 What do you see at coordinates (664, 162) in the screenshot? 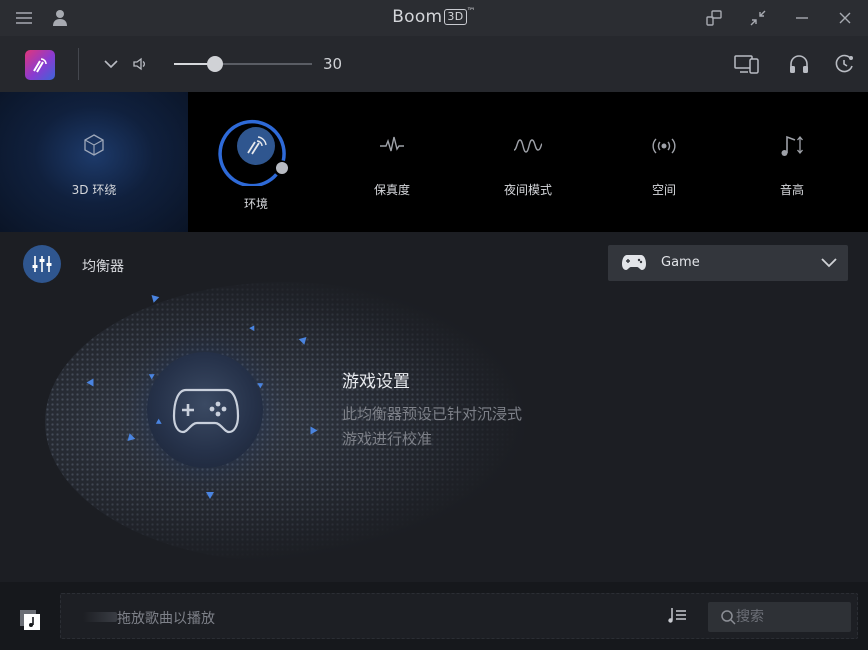
I see `effect-spatial: 空间` at bounding box center [664, 162].